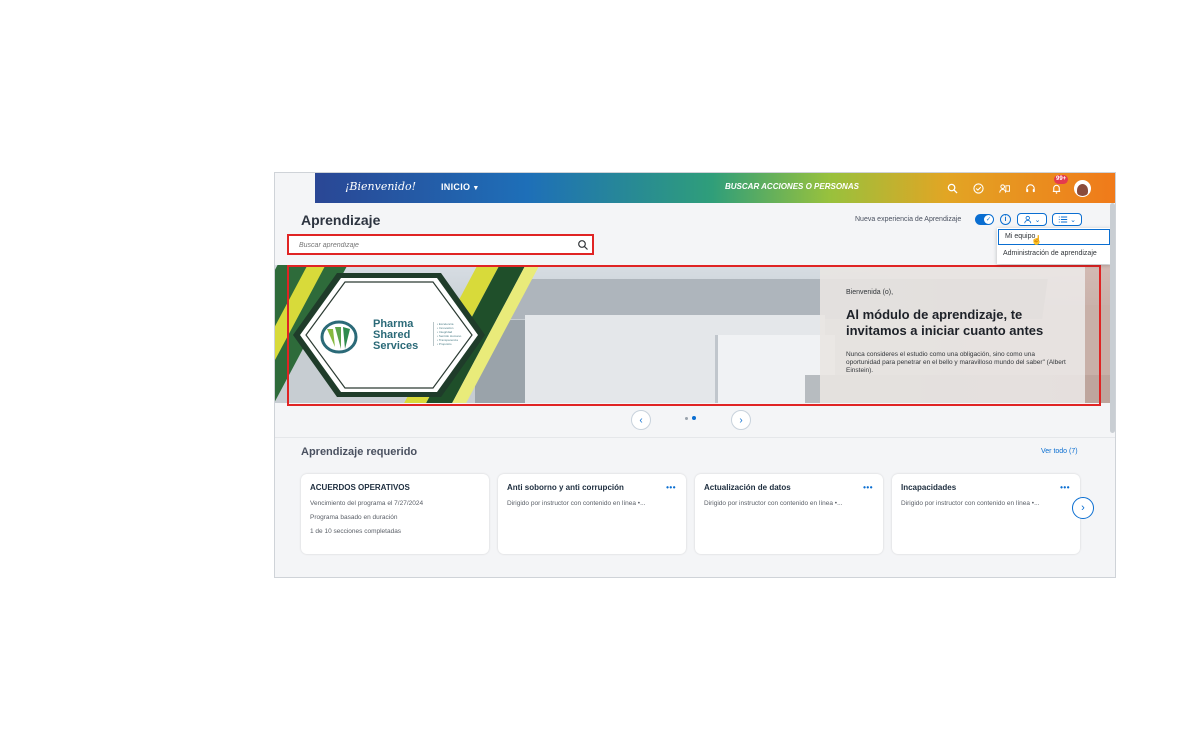  I want to click on home-menu-button: INICIO ▼, so click(460, 187).